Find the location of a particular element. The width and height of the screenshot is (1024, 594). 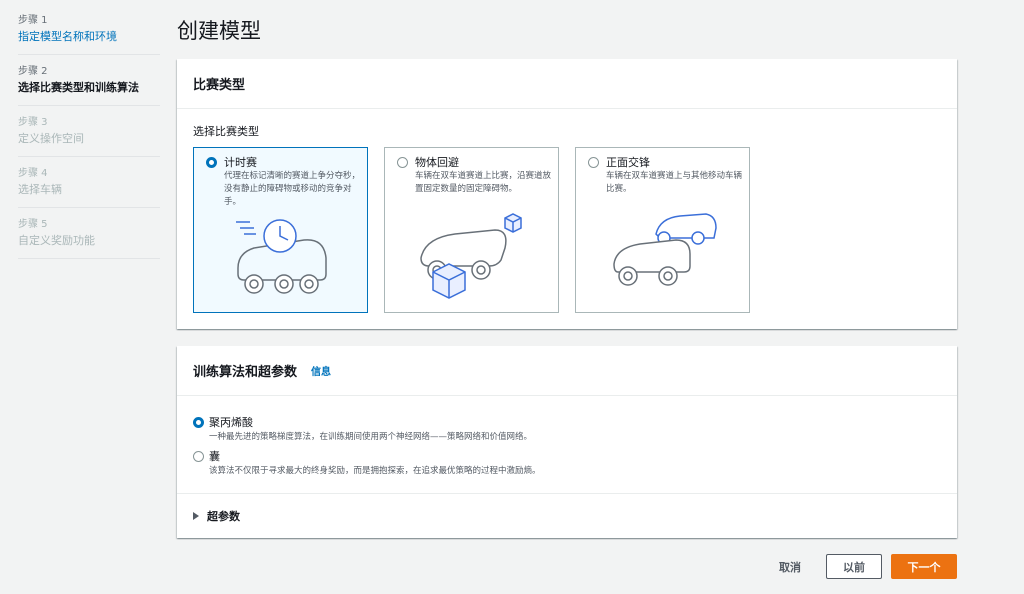

step-number: 步骤 2 is located at coordinates (33, 71).